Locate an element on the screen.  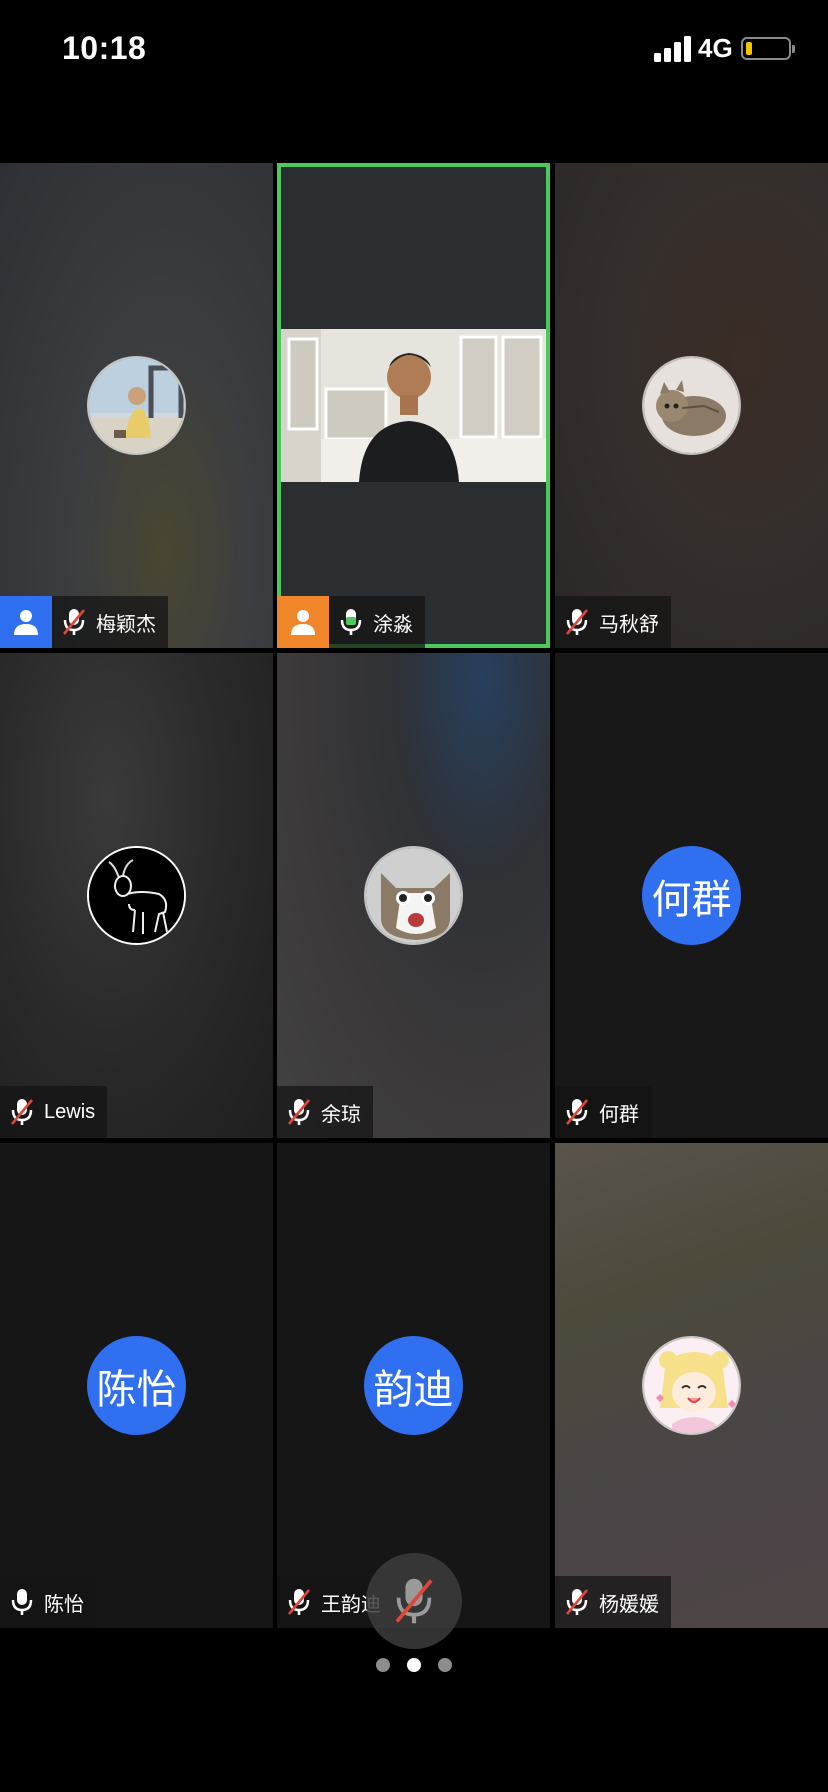
participant-tile: Lewis is located at coordinates (136, 895).